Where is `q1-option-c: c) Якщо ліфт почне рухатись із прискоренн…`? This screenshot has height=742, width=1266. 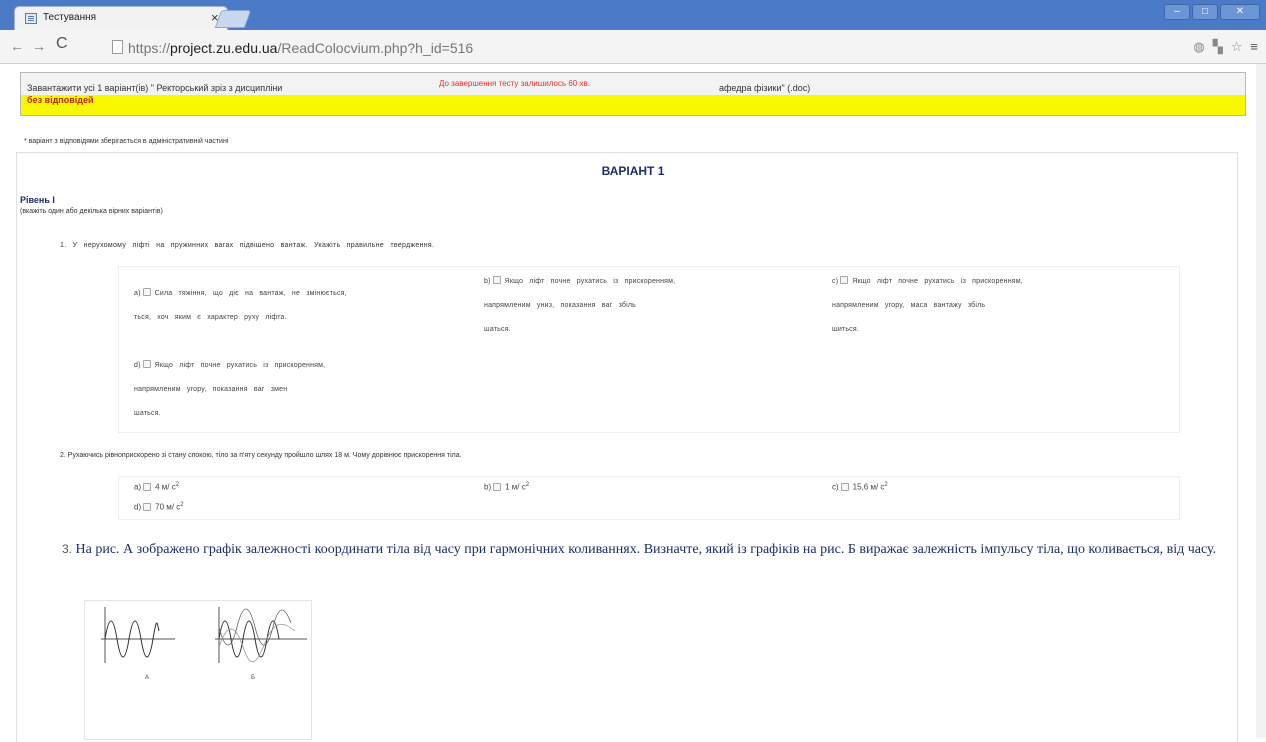 q1-option-c: c) Якщо ліфт почне рухатись із прискоренн… is located at coordinates (927, 304).